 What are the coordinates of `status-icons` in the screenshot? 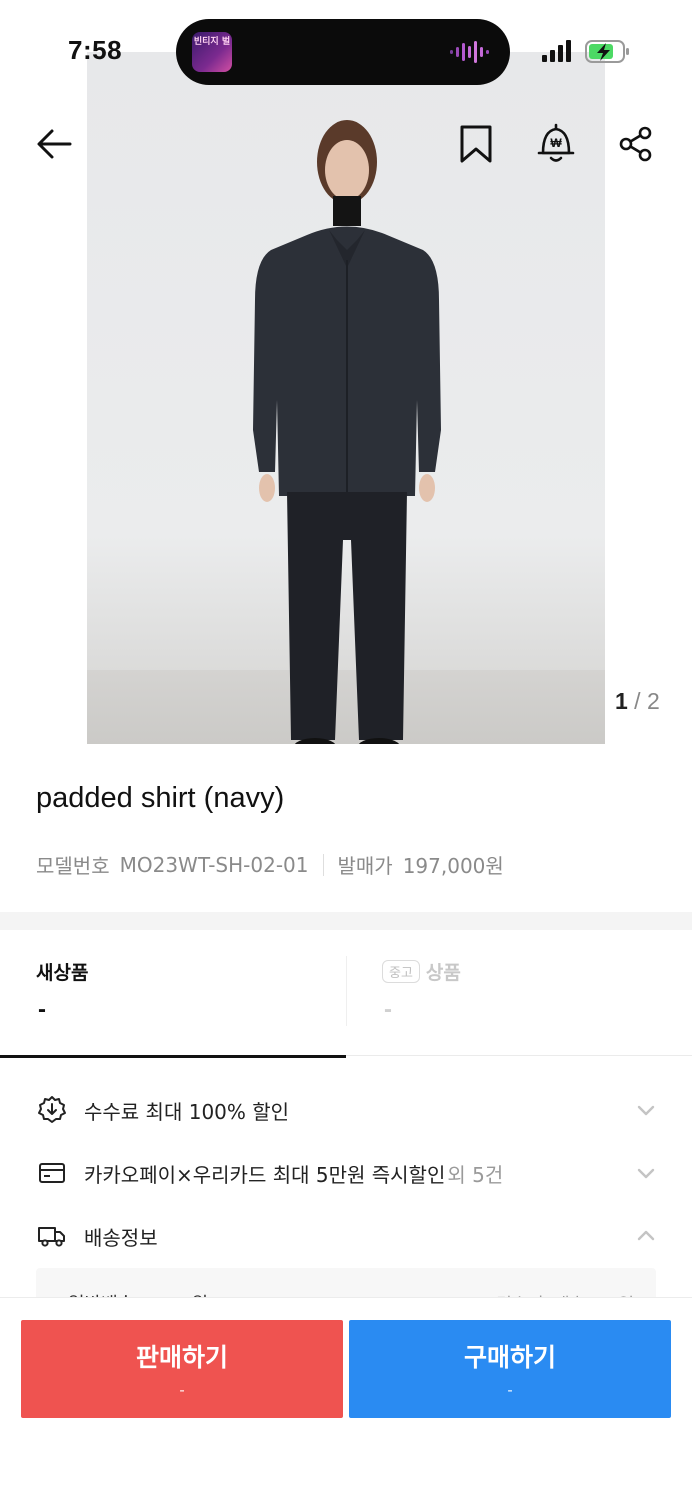 It's located at (585, 51).